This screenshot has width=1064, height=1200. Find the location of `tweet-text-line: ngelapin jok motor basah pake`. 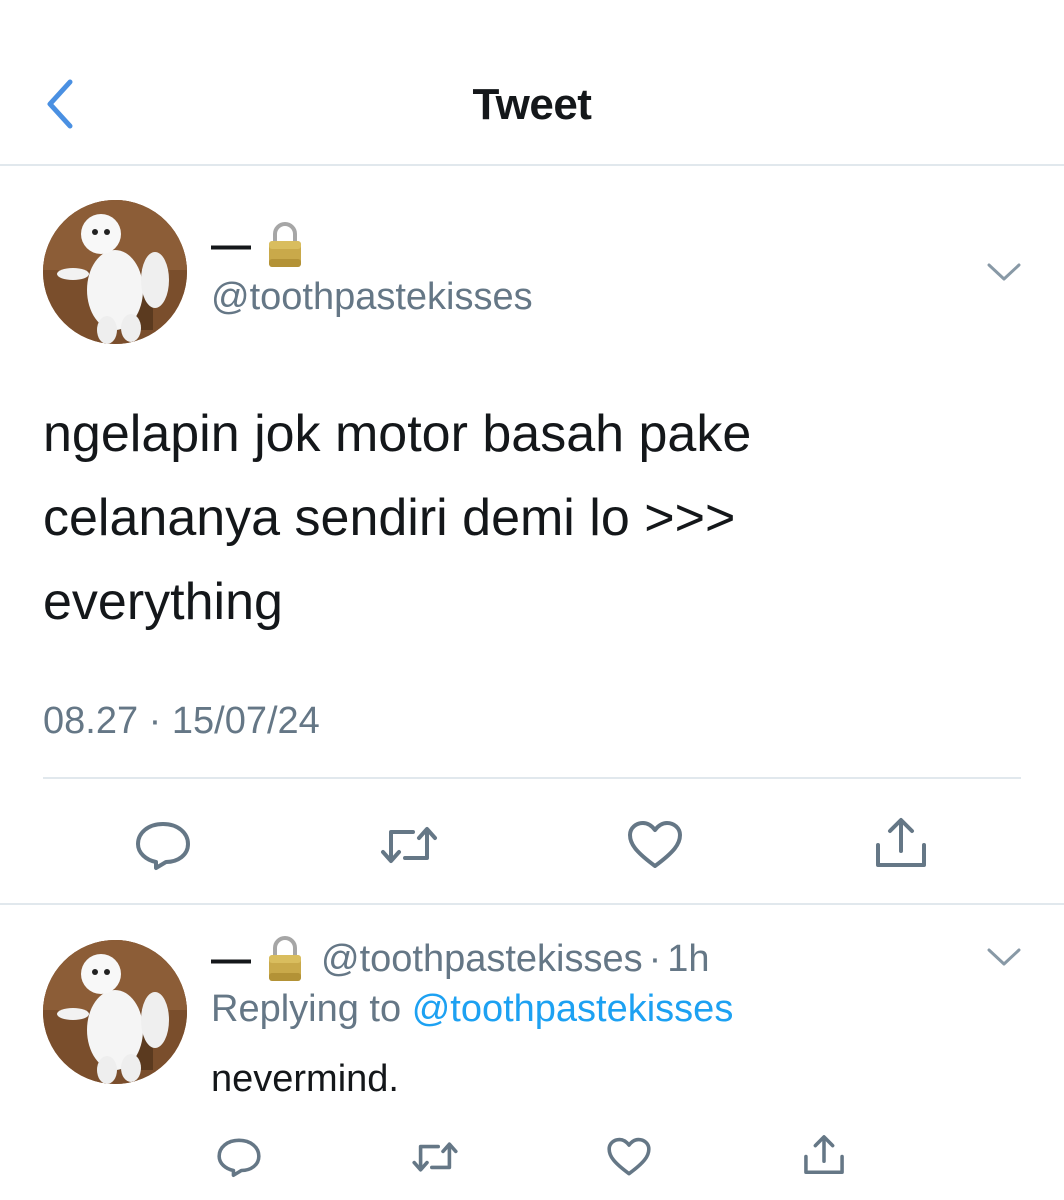

tweet-text-line: ngelapin jok motor basah pake is located at coordinates (397, 434).